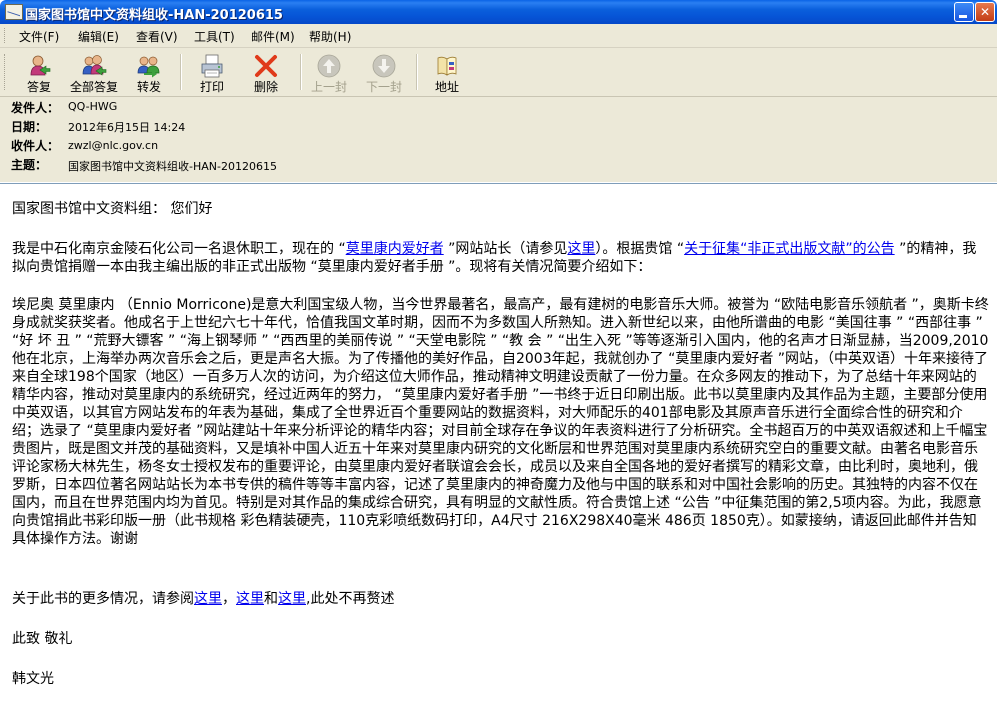 Image resolution: width=997 pixels, height=715 pixels. Describe the element at coordinates (395, 249) in the screenshot. I see `site-link: 莫里康内爱好者` at that location.